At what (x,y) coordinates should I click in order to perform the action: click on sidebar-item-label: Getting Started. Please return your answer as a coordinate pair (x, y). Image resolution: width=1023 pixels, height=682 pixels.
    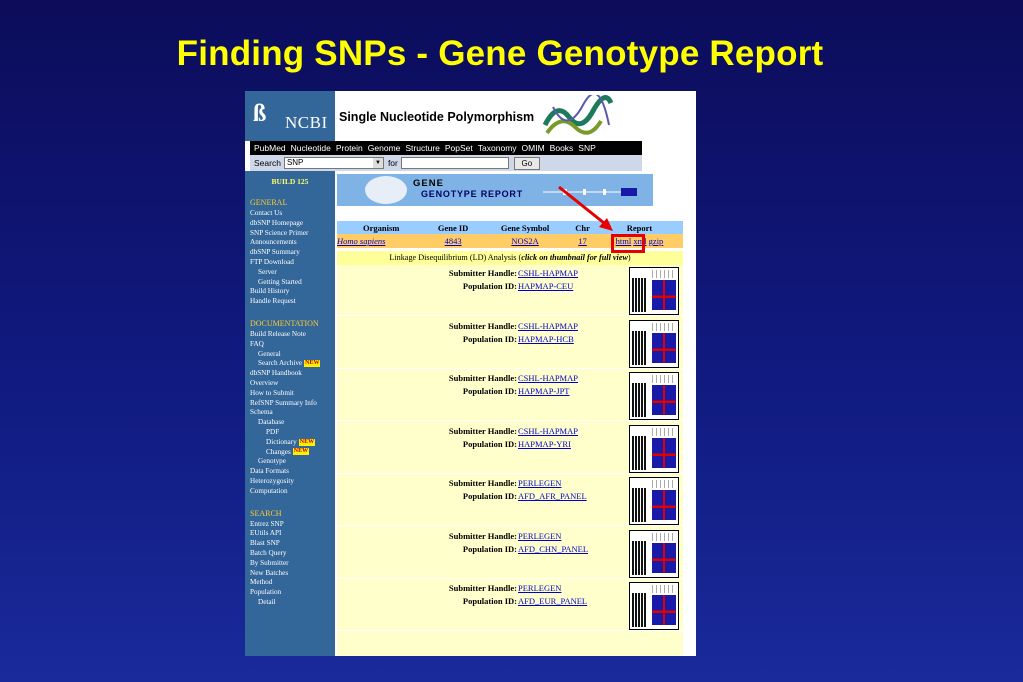
    Looking at the image, I should click on (280, 281).